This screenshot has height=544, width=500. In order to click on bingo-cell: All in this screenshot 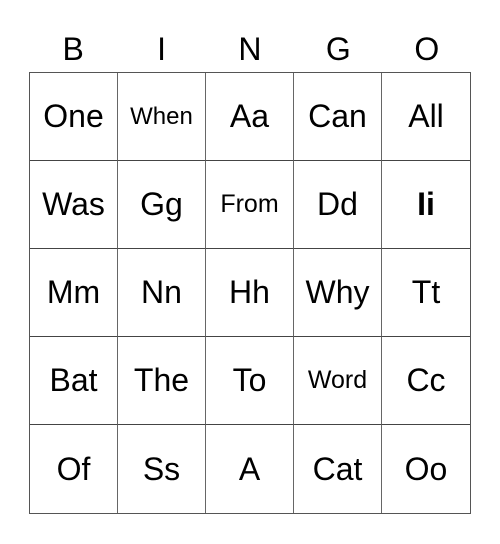, I will do `click(426, 117)`.